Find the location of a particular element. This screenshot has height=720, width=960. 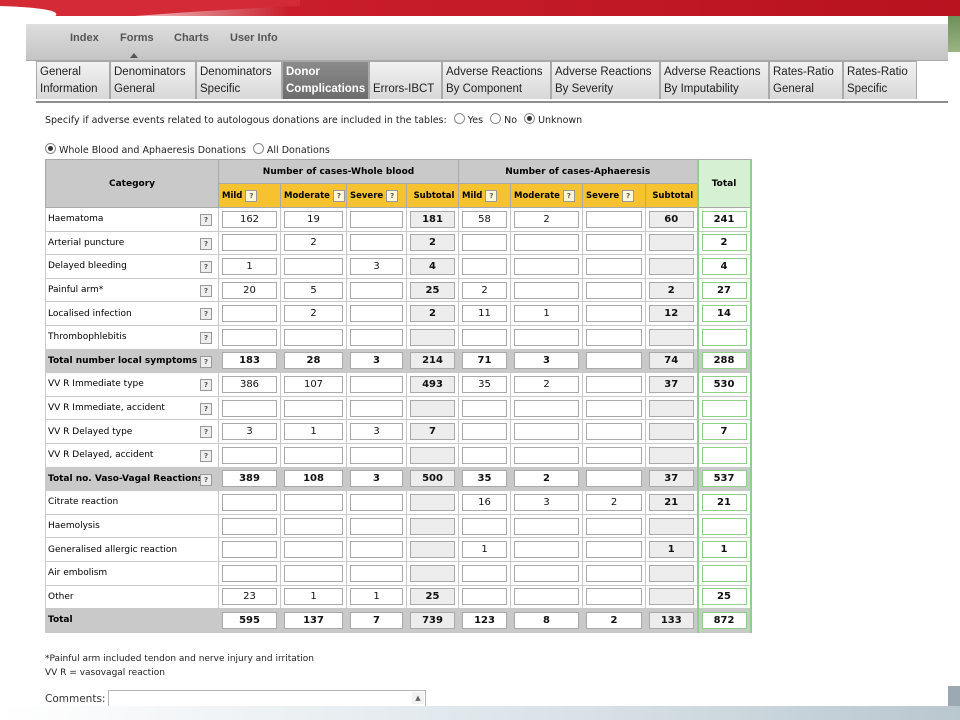

nav-item-forms: Forms is located at coordinates (137, 38).